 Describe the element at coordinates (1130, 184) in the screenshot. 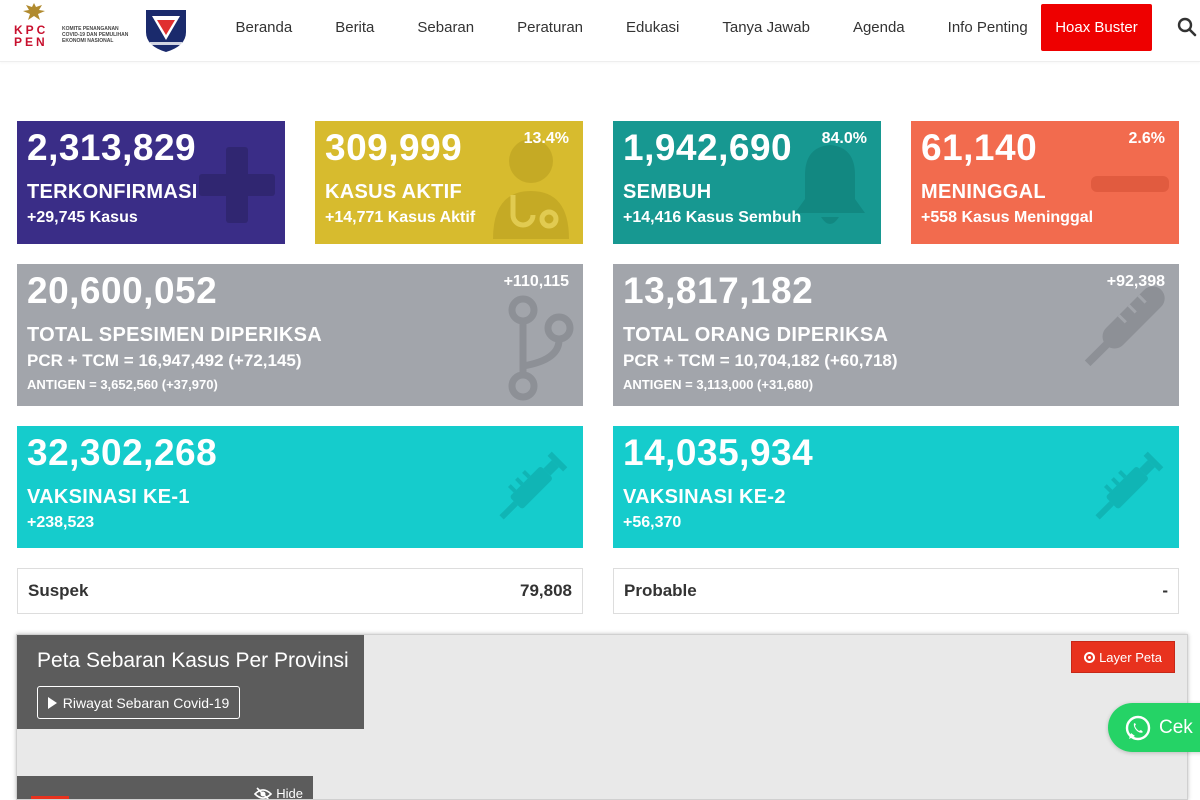

I see `minus-icon` at that location.